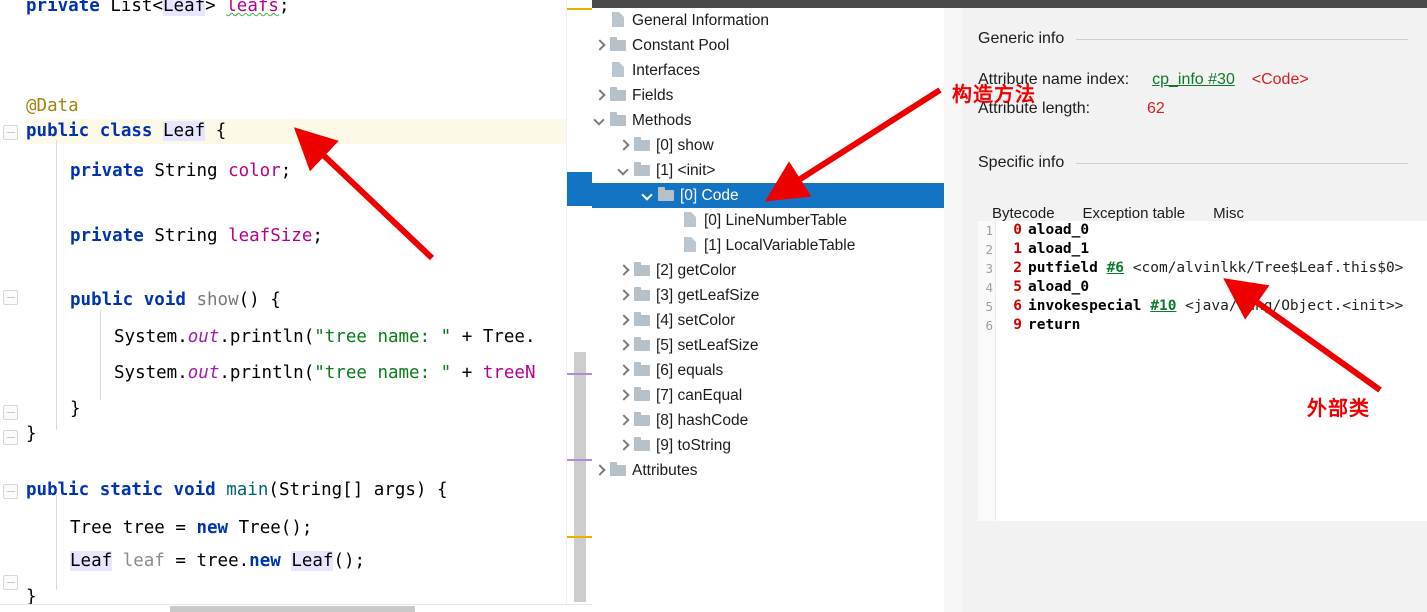 The height and width of the screenshot is (612, 1427). Describe the element at coordinates (777, 120) in the screenshot. I see `tree-item-methods: Methods` at that location.